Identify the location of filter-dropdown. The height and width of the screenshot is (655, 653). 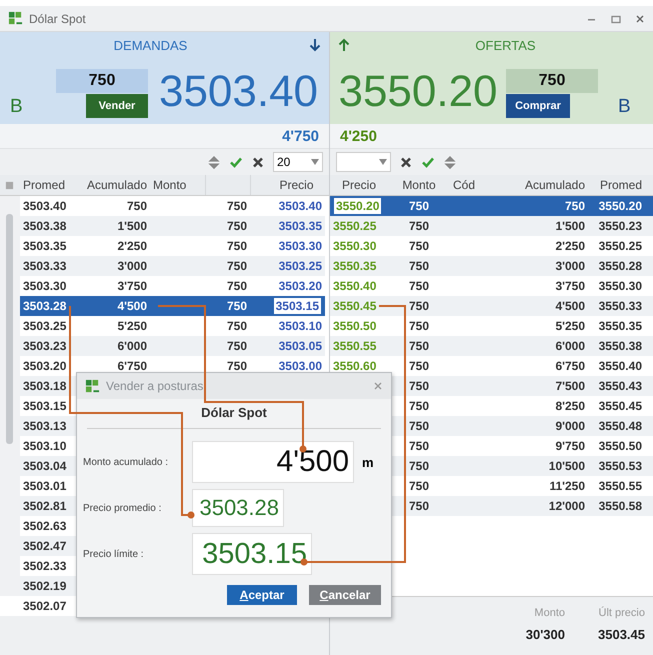
(363, 162).